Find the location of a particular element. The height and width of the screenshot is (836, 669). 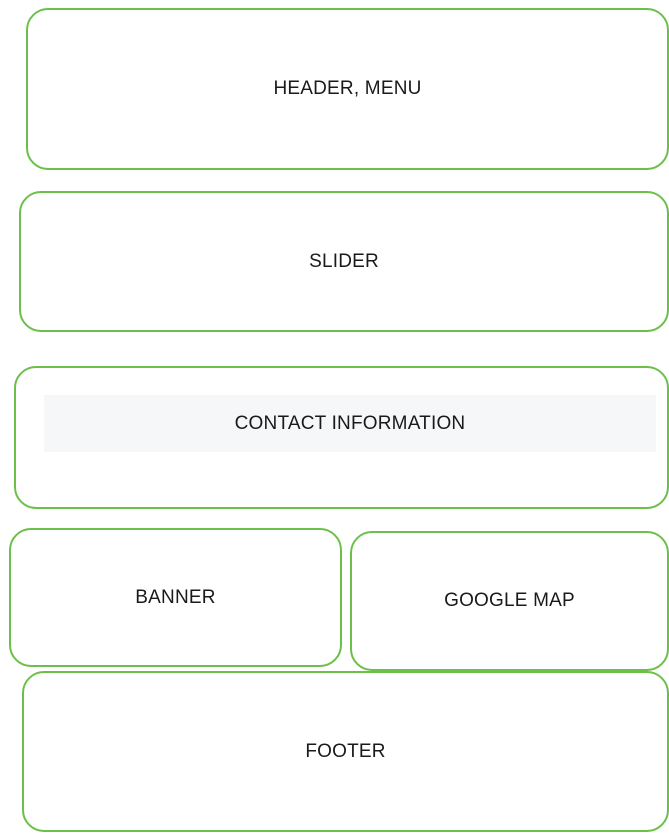

header-menu-label: HEADER, MENU is located at coordinates (347, 88).